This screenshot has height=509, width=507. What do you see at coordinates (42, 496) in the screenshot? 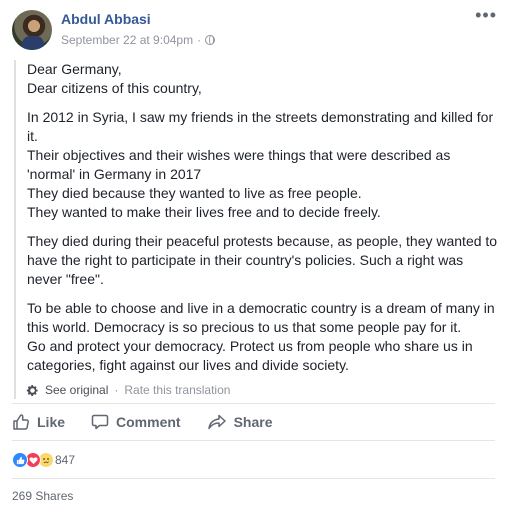
I see `shares-count-link: 269 Shares` at bounding box center [42, 496].